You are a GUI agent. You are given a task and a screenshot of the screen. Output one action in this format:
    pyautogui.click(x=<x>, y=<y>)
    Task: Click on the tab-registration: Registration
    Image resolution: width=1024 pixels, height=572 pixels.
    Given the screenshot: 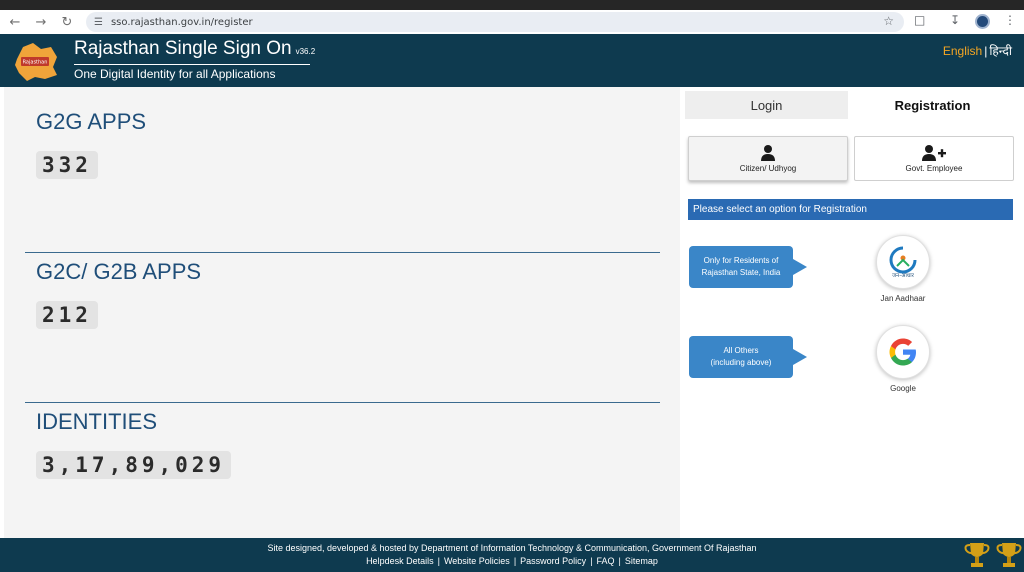 What is the action you would take?
    pyautogui.click(x=932, y=105)
    